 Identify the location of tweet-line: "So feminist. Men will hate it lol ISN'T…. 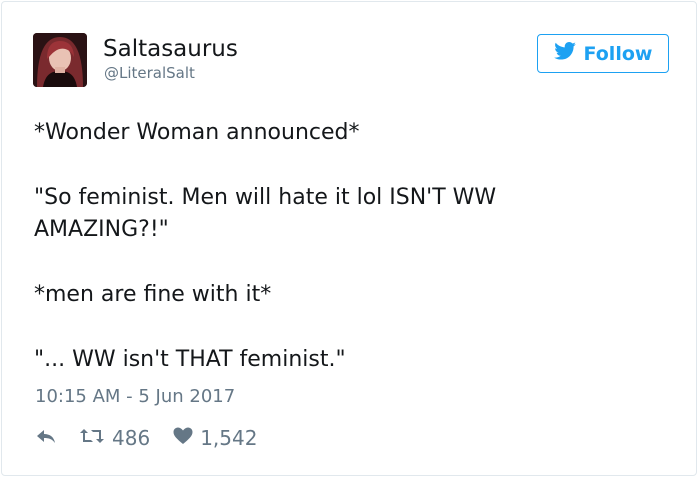
(265, 197).